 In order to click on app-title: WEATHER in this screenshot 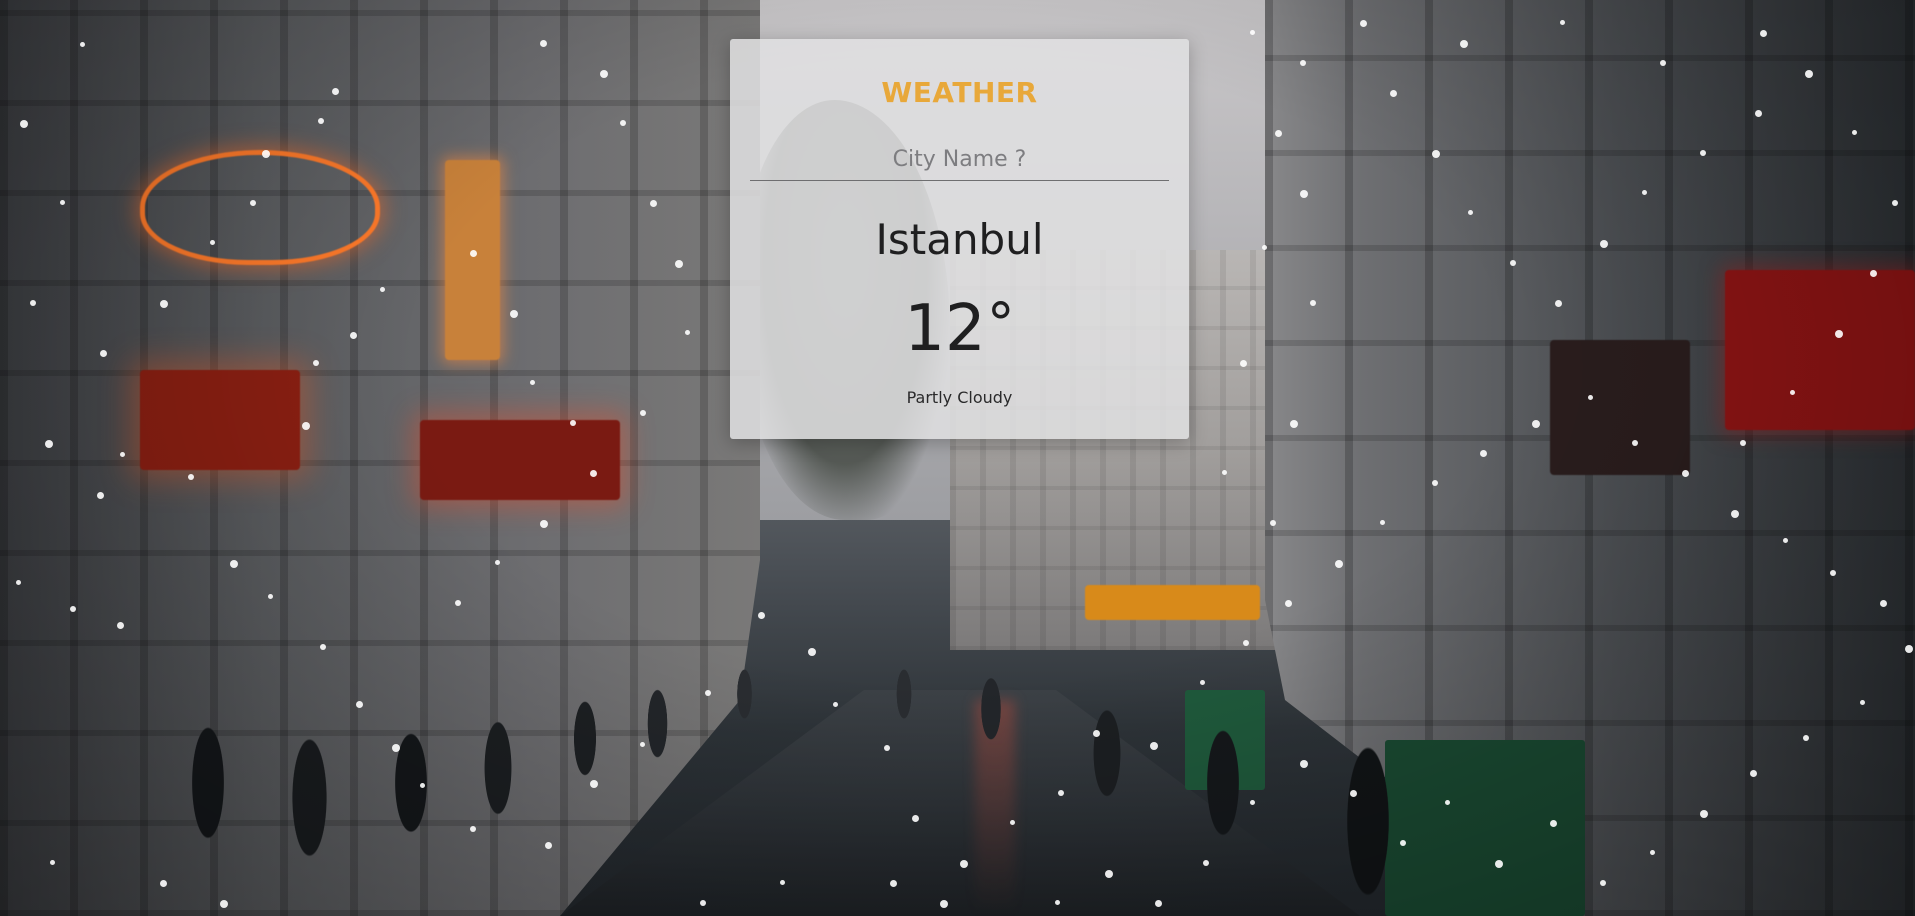, I will do `click(959, 92)`.